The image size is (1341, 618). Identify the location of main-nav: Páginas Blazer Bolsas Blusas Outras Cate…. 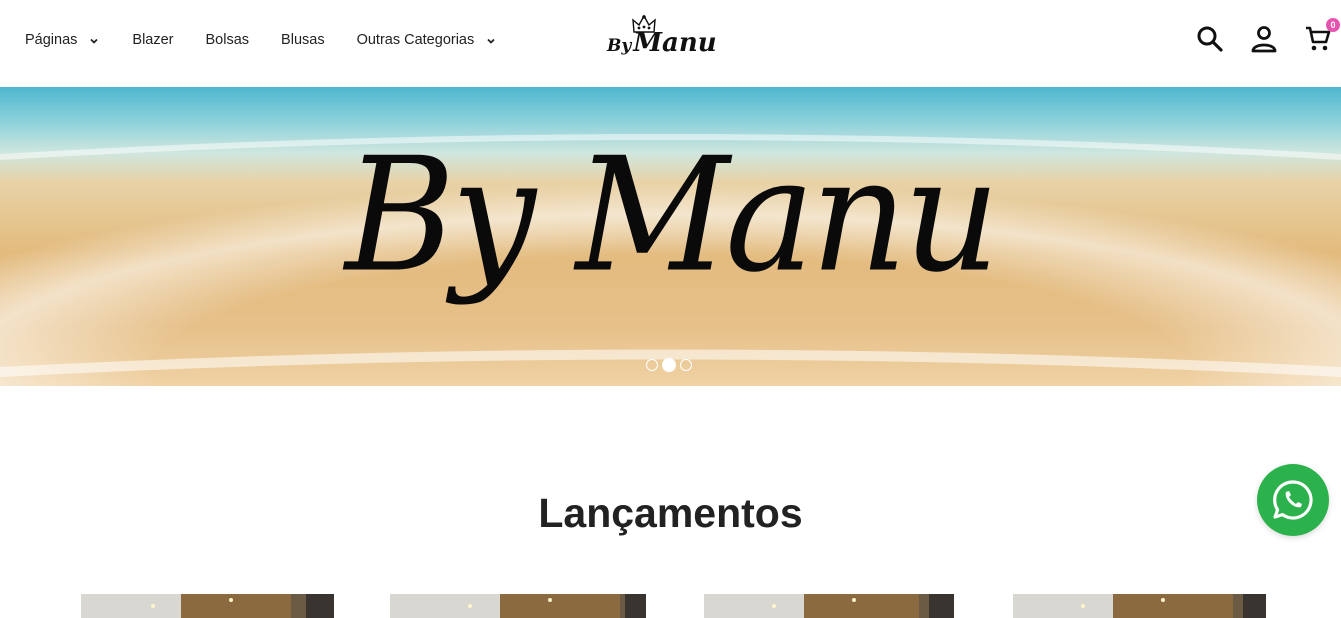
(260, 40).